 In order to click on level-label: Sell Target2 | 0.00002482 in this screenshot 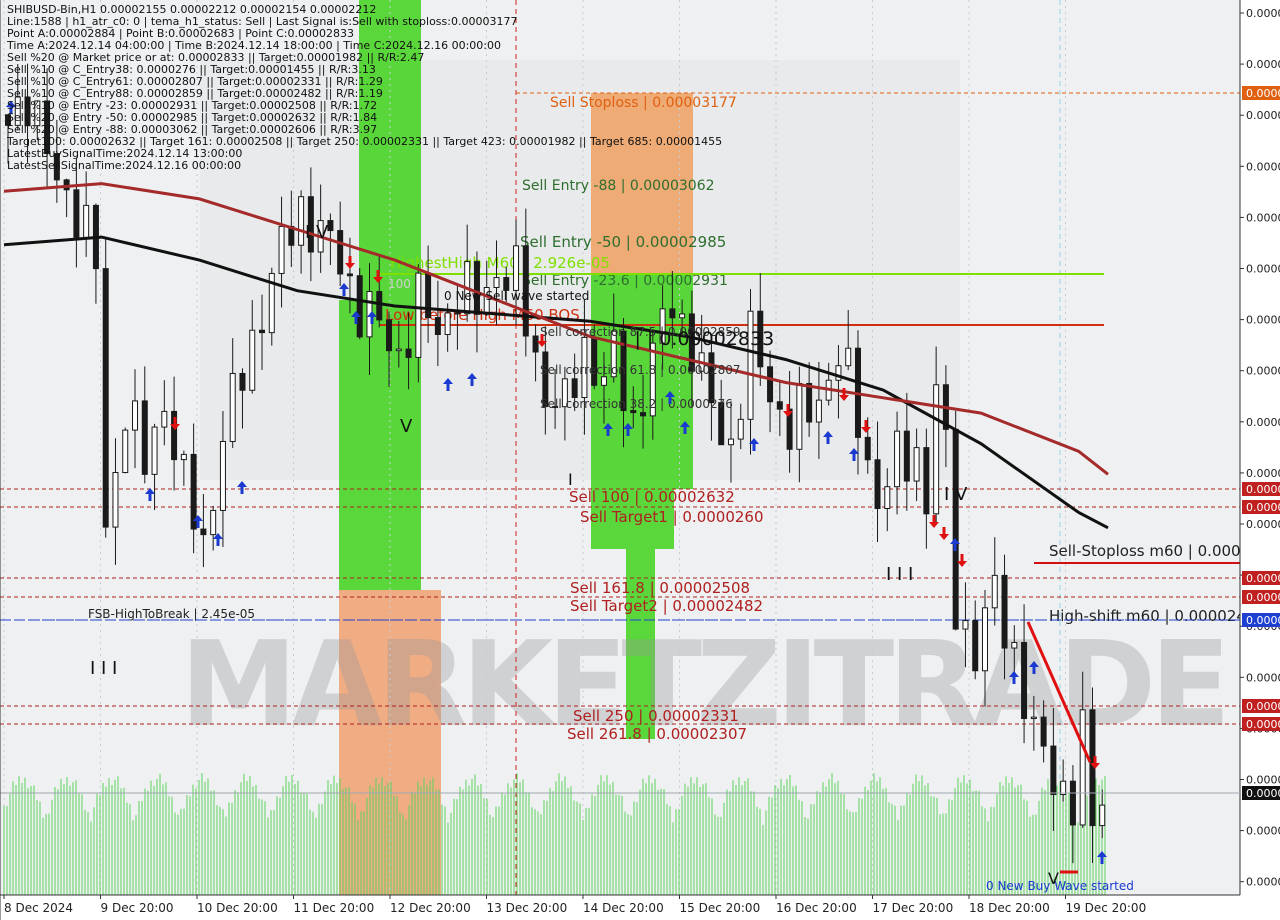, I will do `click(666, 606)`.